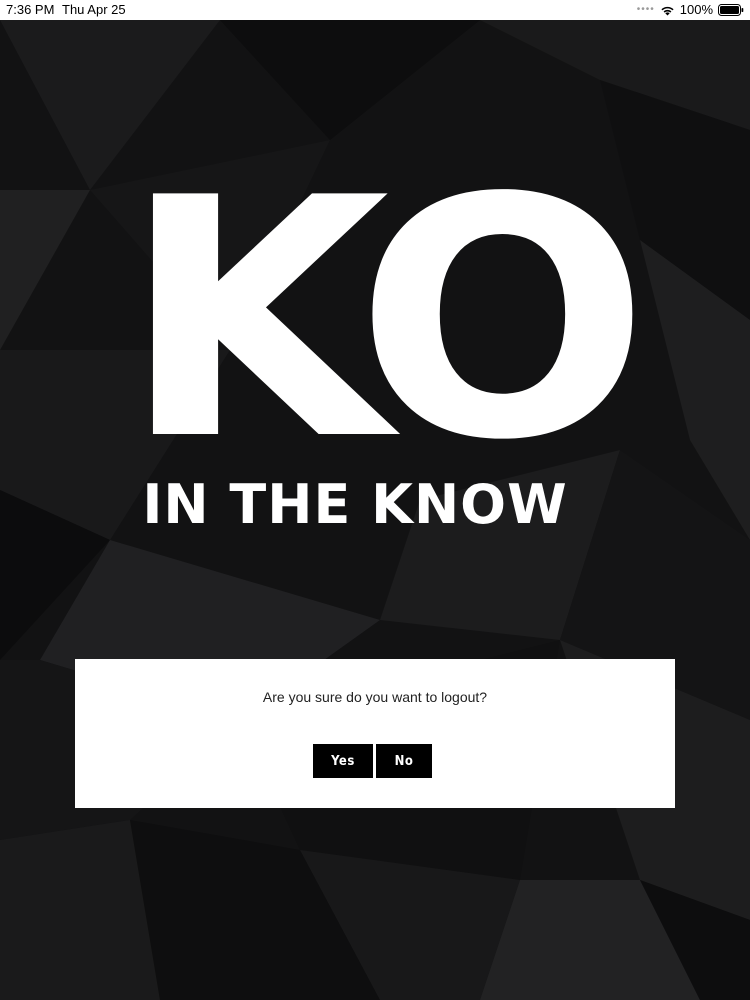  What do you see at coordinates (355, 504) in the screenshot?
I see `logo-tagline: IN THE KNOW` at bounding box center [355, 504].